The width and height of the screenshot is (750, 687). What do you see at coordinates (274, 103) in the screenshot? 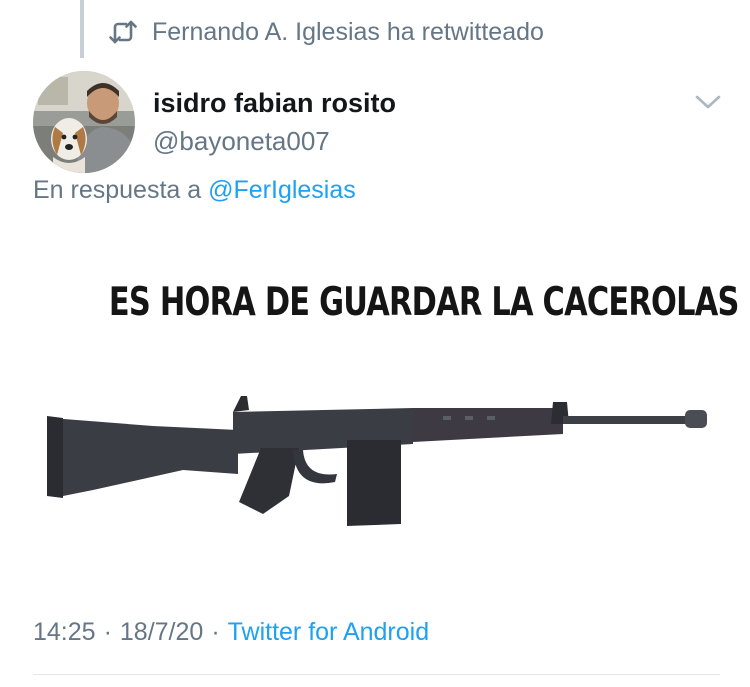
I see `author-name: isidro fabian rosito` at bounding box center [274, 103].